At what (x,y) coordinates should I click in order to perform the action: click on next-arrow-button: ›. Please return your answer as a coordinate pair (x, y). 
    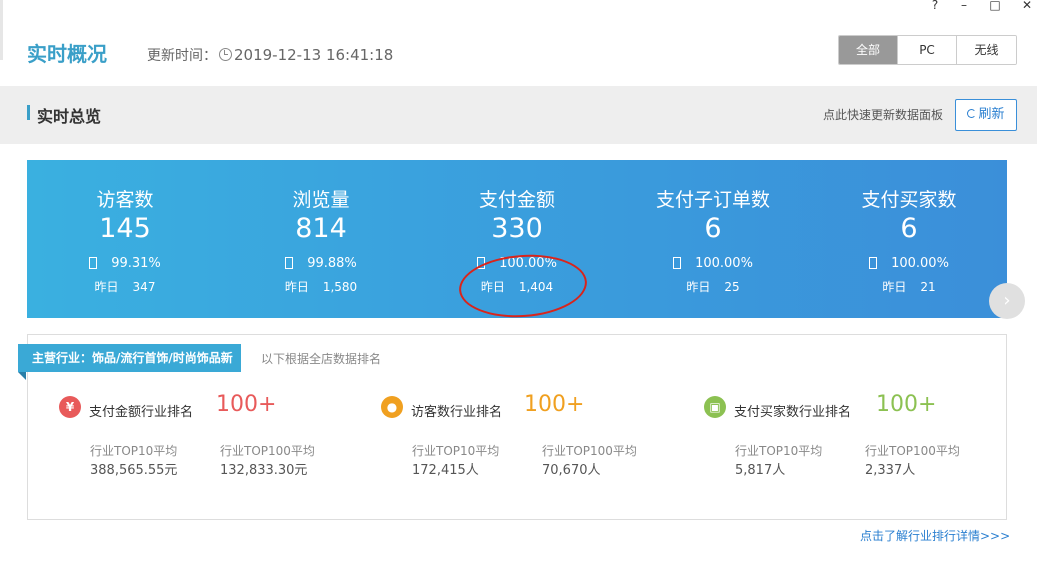
    Looking at the image, I should click on (1007, 301).